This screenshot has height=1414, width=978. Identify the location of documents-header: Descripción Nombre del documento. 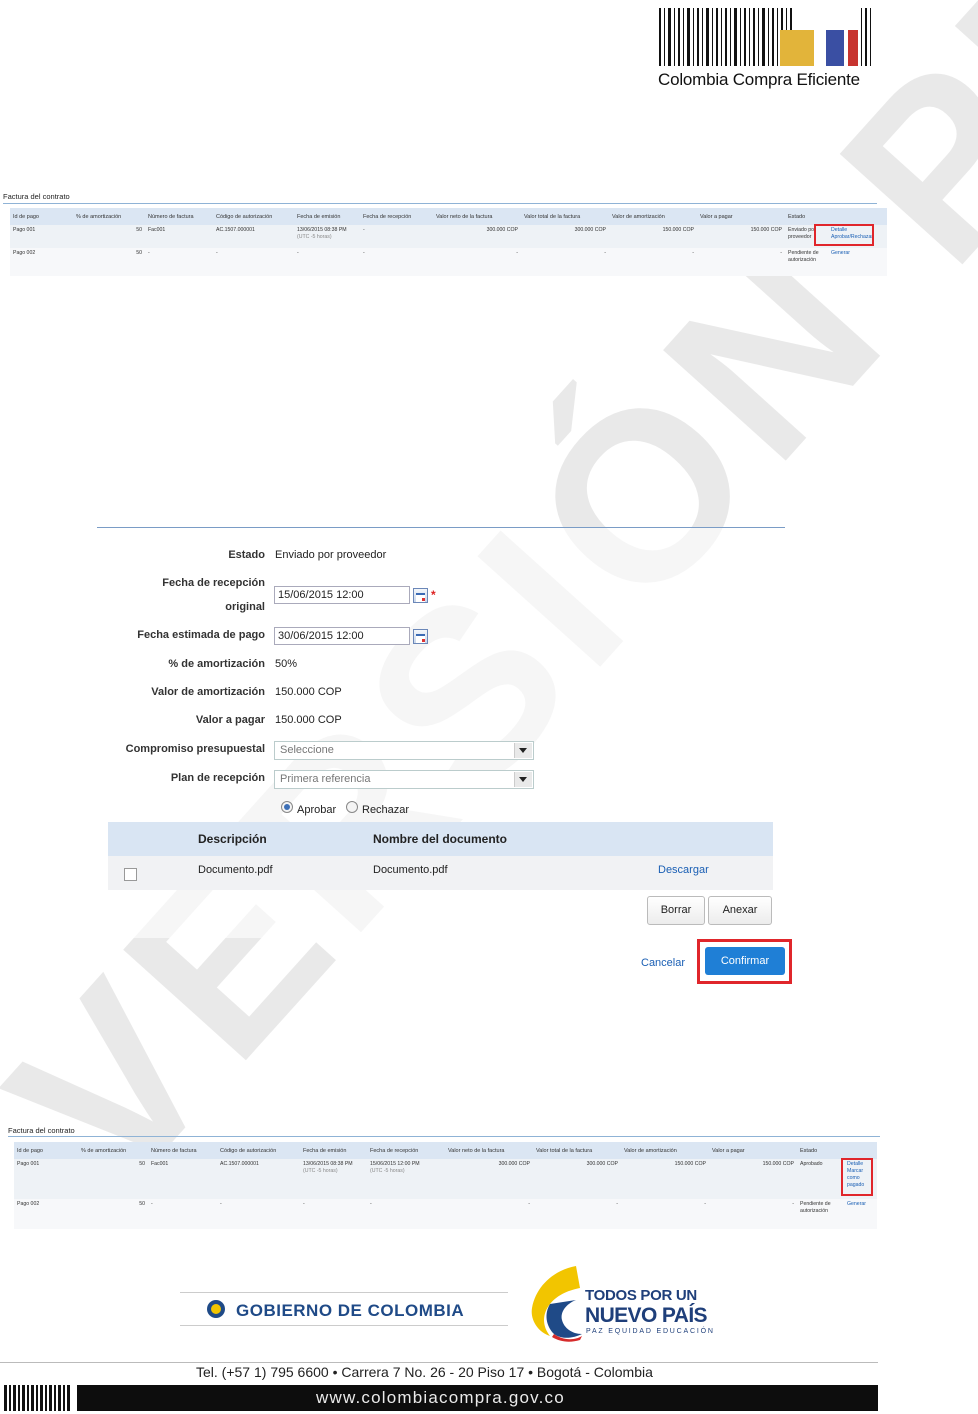
(440, 839).